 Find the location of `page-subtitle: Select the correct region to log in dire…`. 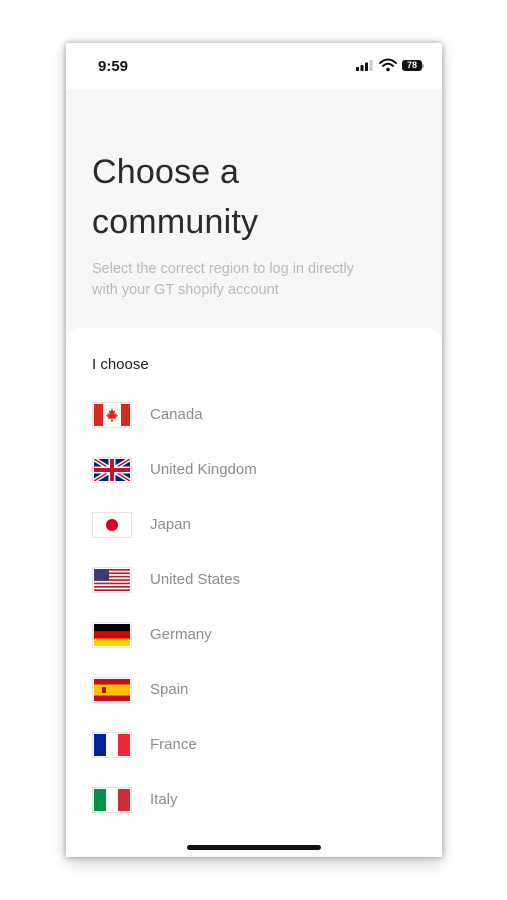

page-subtitle: Select the correct region to log in dire… is located at coordinates (252, 280).